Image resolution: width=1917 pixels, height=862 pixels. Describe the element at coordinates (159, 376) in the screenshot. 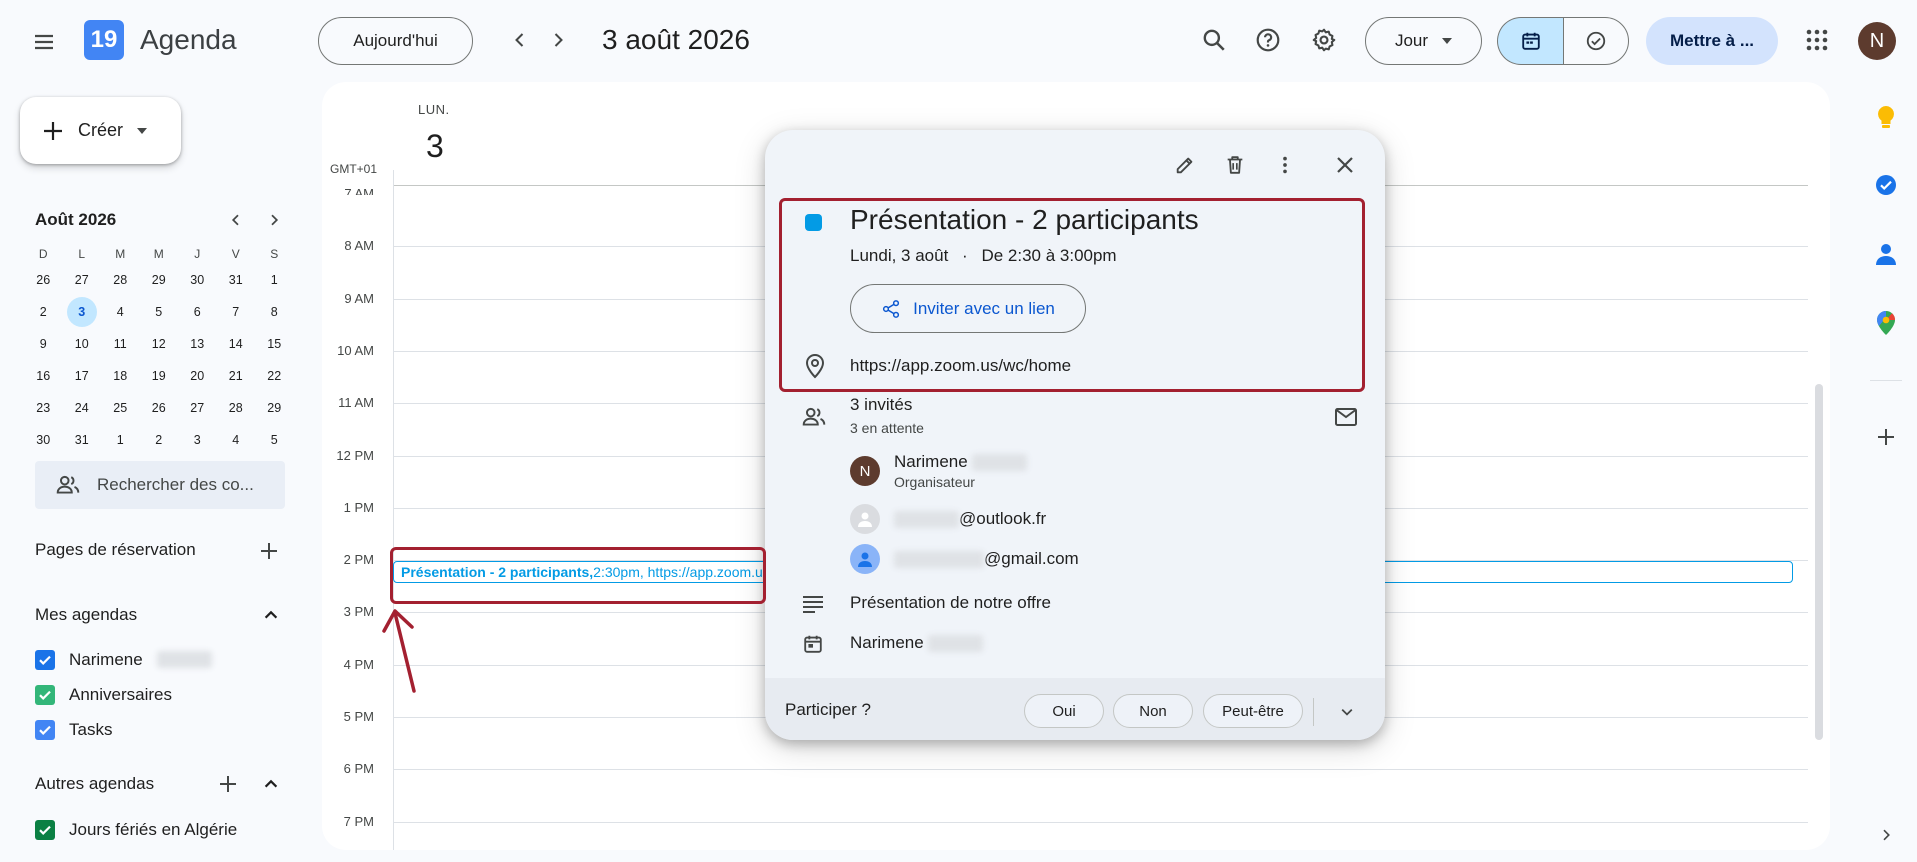

I see `mini-calendar-day: 19` at that location.